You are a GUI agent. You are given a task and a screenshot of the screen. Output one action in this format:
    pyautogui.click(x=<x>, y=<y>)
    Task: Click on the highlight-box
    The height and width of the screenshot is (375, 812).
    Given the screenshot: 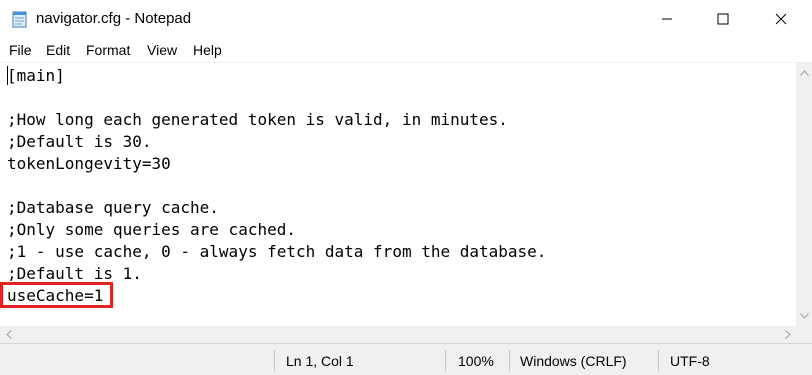 What is the action you would take?
    pyautogui.click(x=56, y=295)
    